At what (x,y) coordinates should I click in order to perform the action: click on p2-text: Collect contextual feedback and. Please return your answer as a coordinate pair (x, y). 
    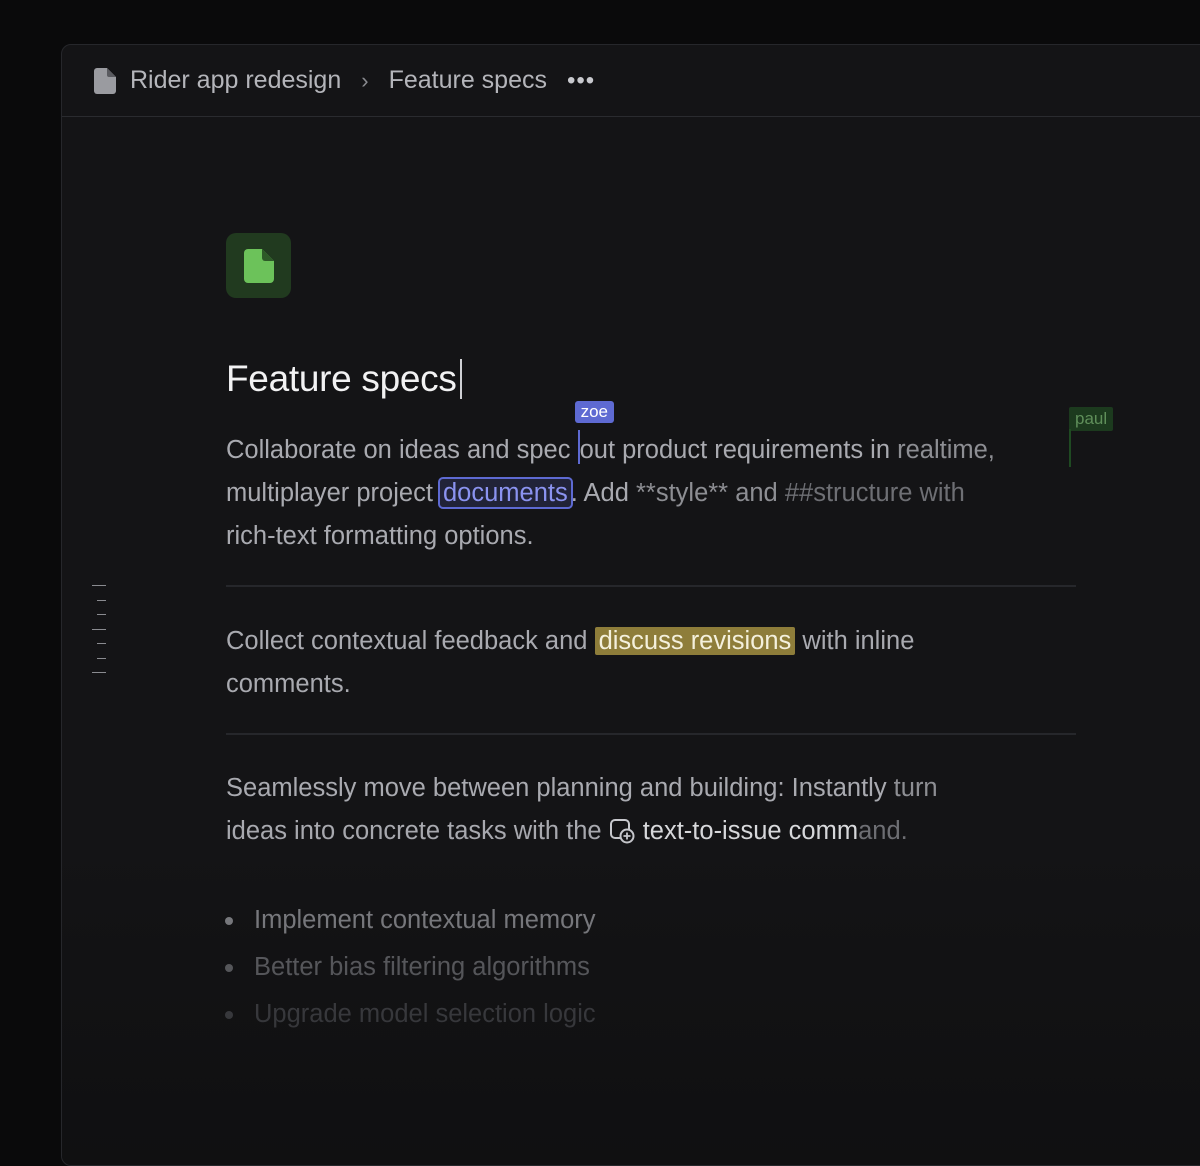
    Looking at the image, I should click on (410, 641).